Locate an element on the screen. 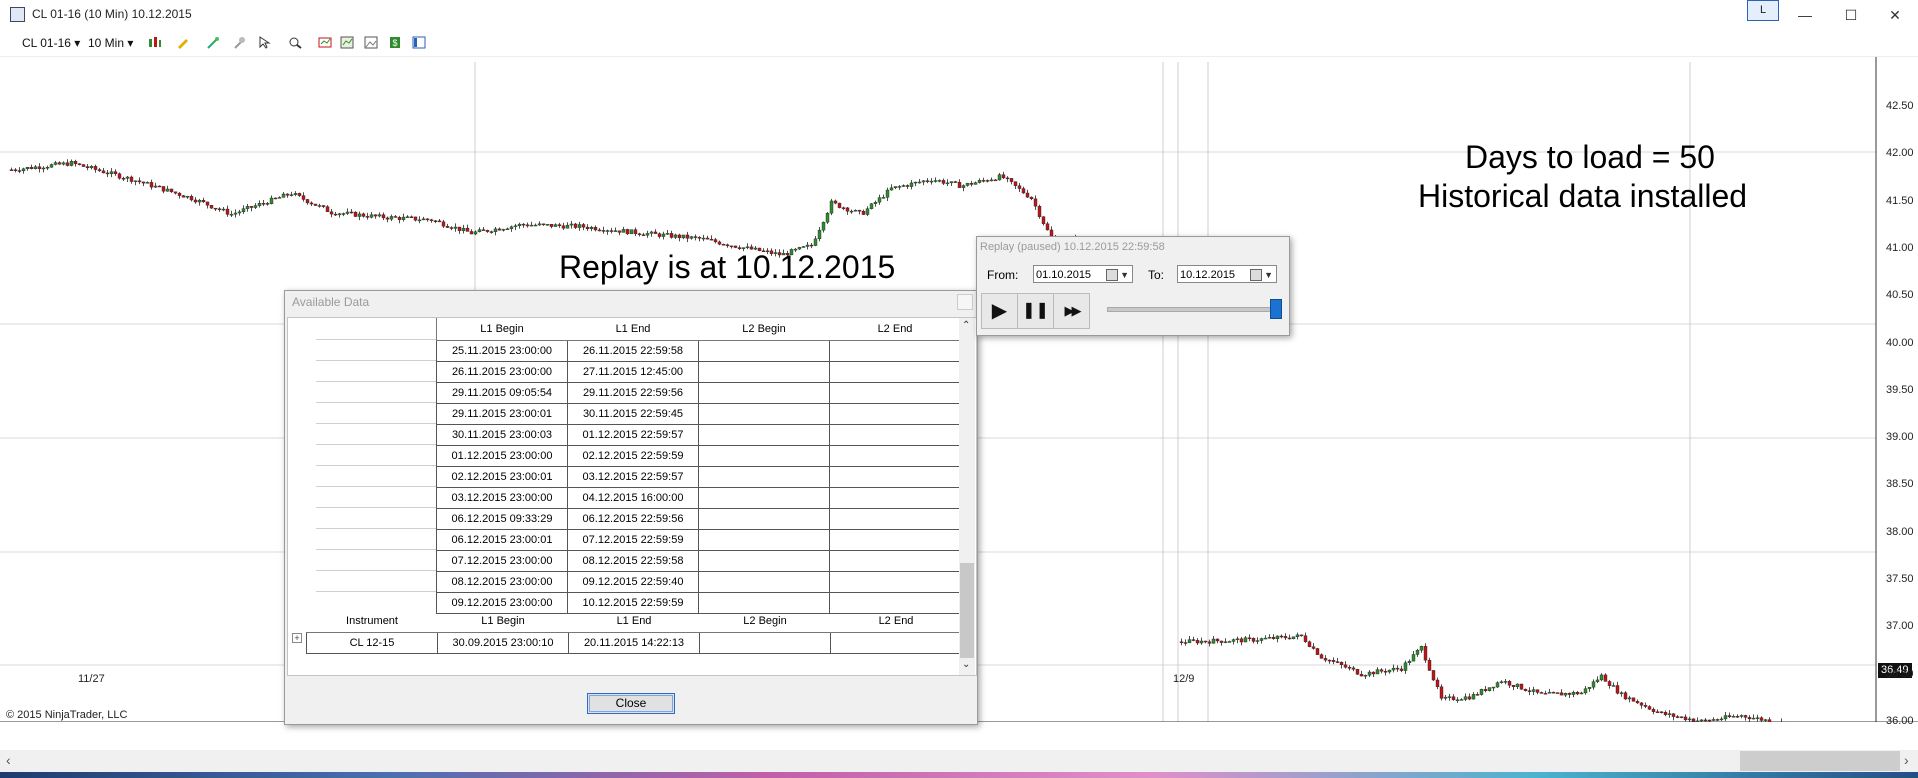  grid-vertical-scrollbar: ⌃ ⌄ is located at coordinates (967, 496).